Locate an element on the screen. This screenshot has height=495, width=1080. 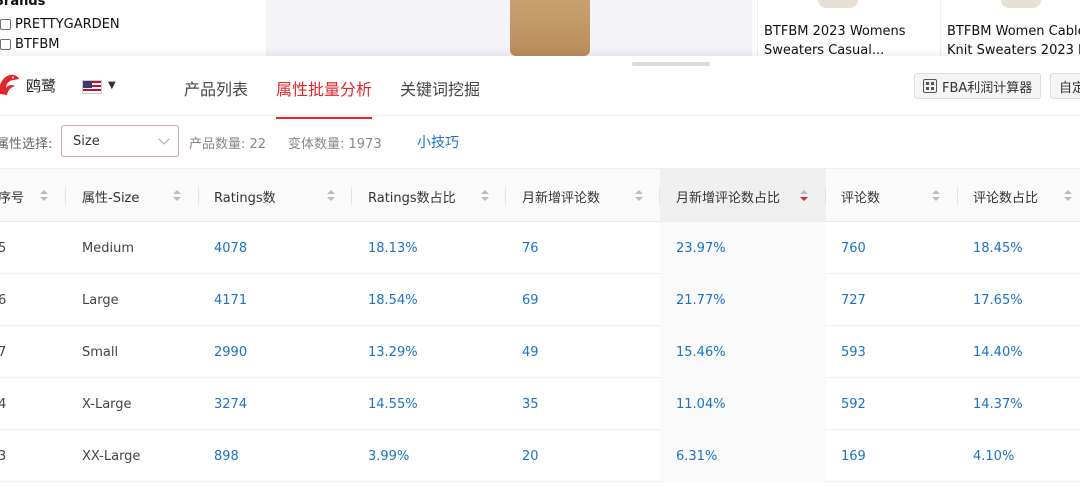
brands-title: Brands is located at coordinates (23, 4).